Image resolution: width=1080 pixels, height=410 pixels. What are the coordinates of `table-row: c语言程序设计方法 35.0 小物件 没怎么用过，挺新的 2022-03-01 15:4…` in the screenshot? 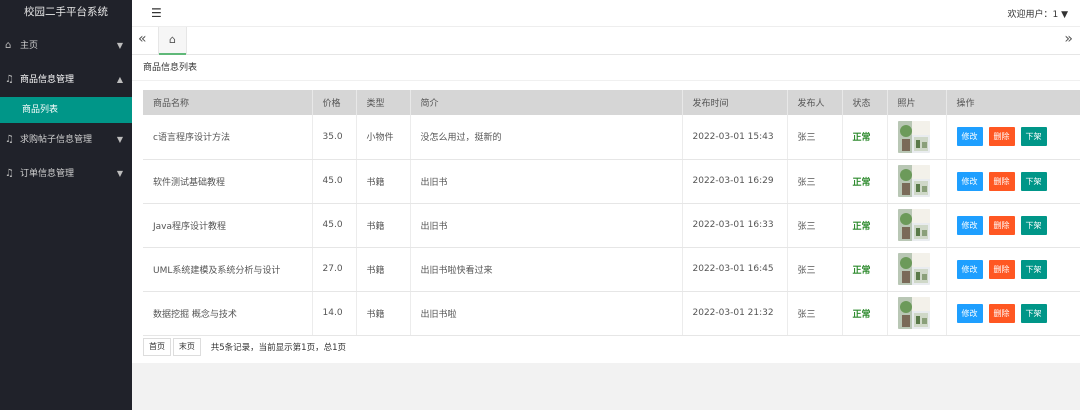 It's located at (611, 137).